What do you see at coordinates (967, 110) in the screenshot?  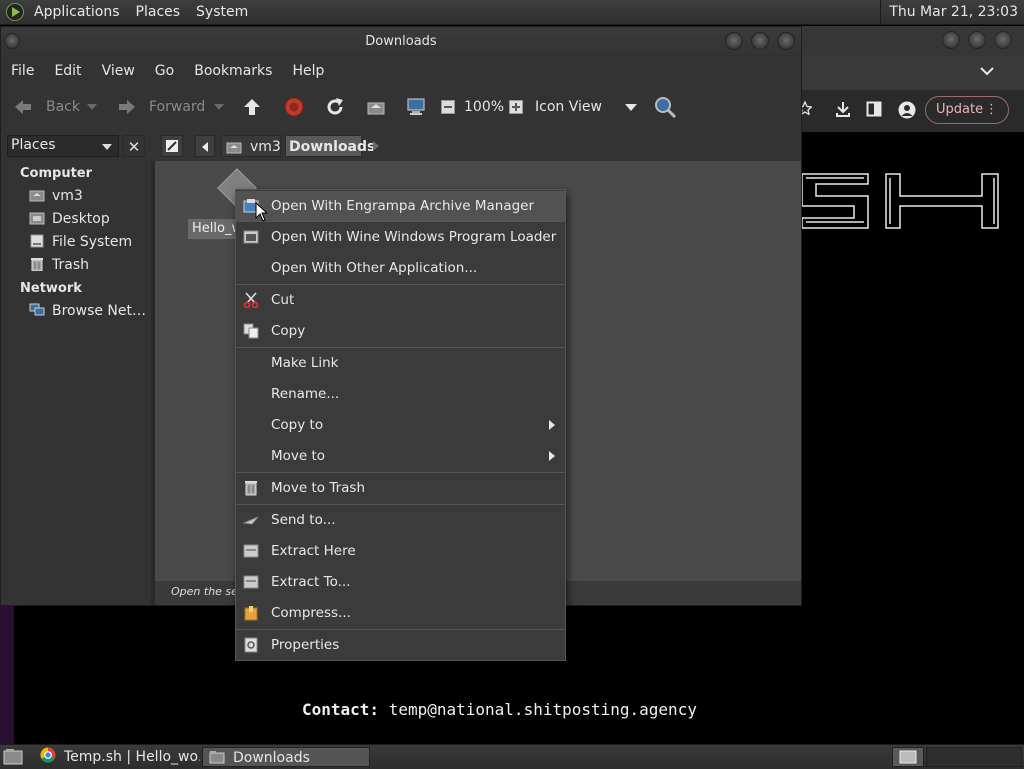 I see `update-button: Update ⋮` at bounding box center [967, 110].